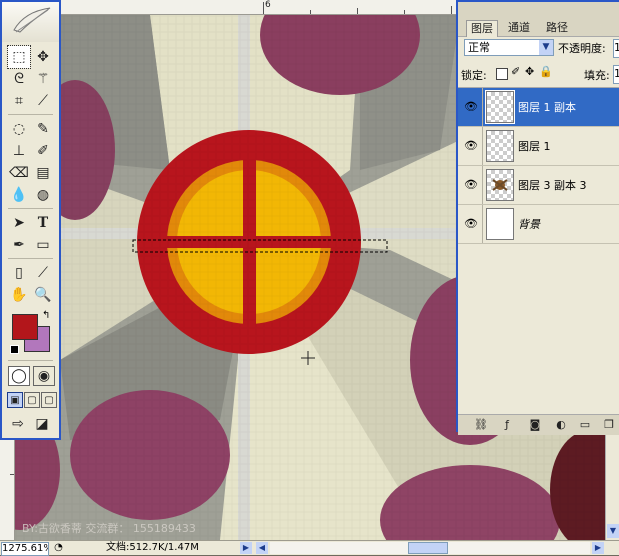 The height and width of the screenshot is (556, 619). Describe the element at coordinates (597, 75) in the screenshot. I see `fill-label: 填充:` at that location.